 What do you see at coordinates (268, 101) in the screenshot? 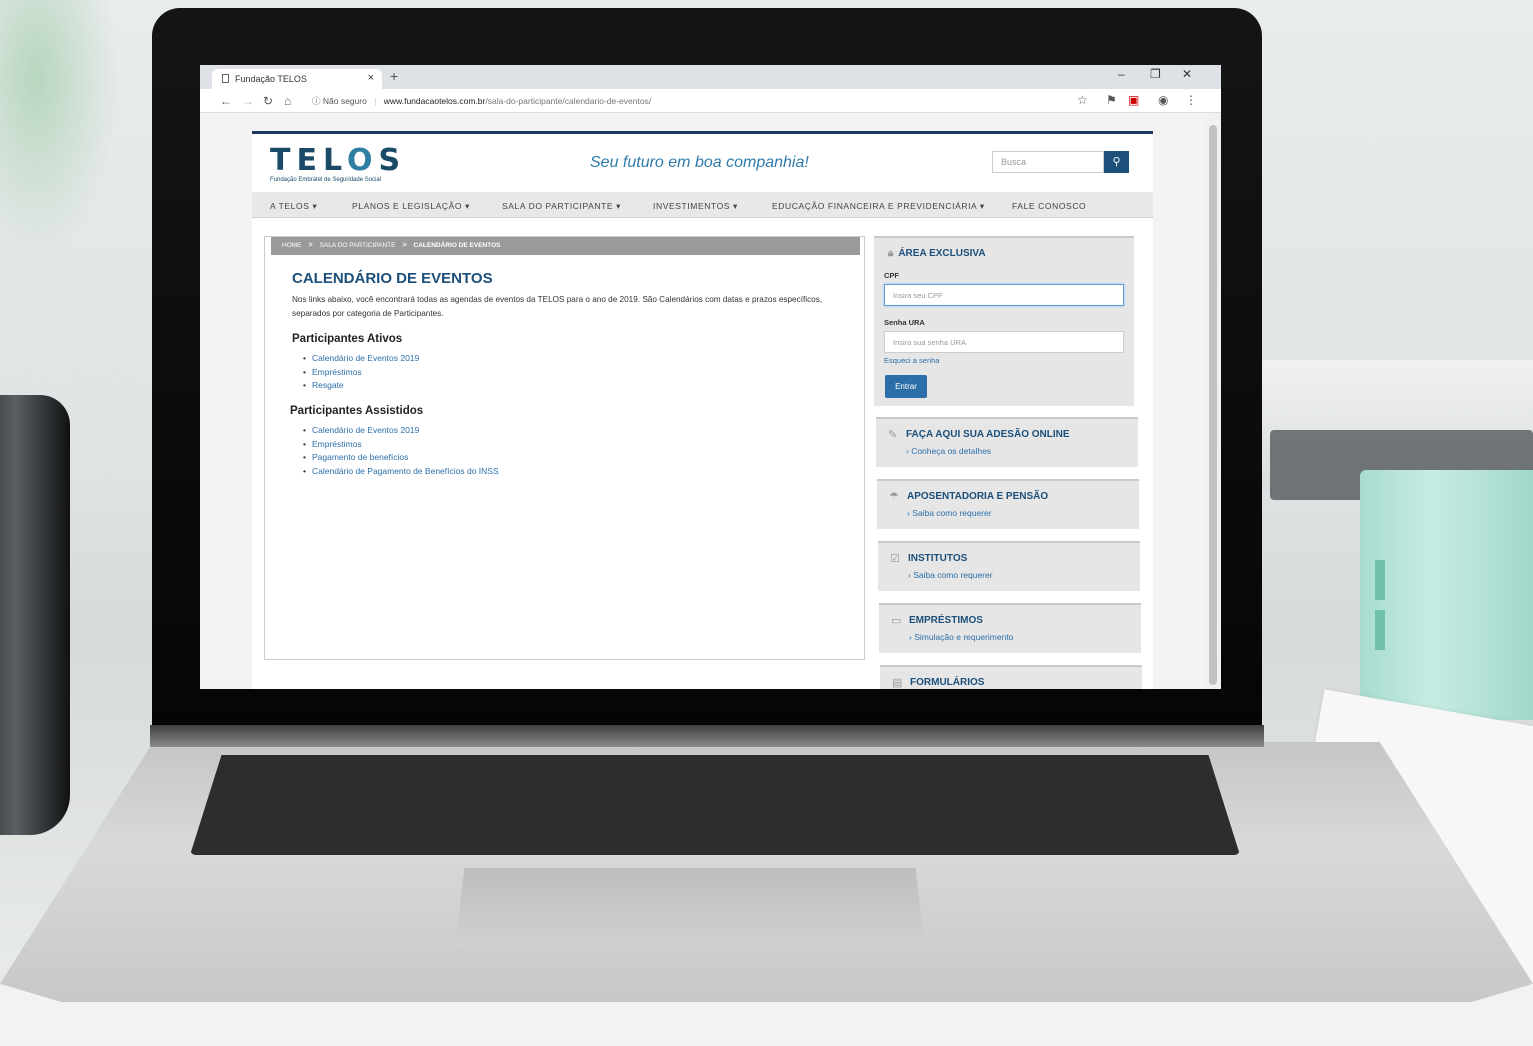
I see `reload-icon: ↻` at bounding box center [268, 101].